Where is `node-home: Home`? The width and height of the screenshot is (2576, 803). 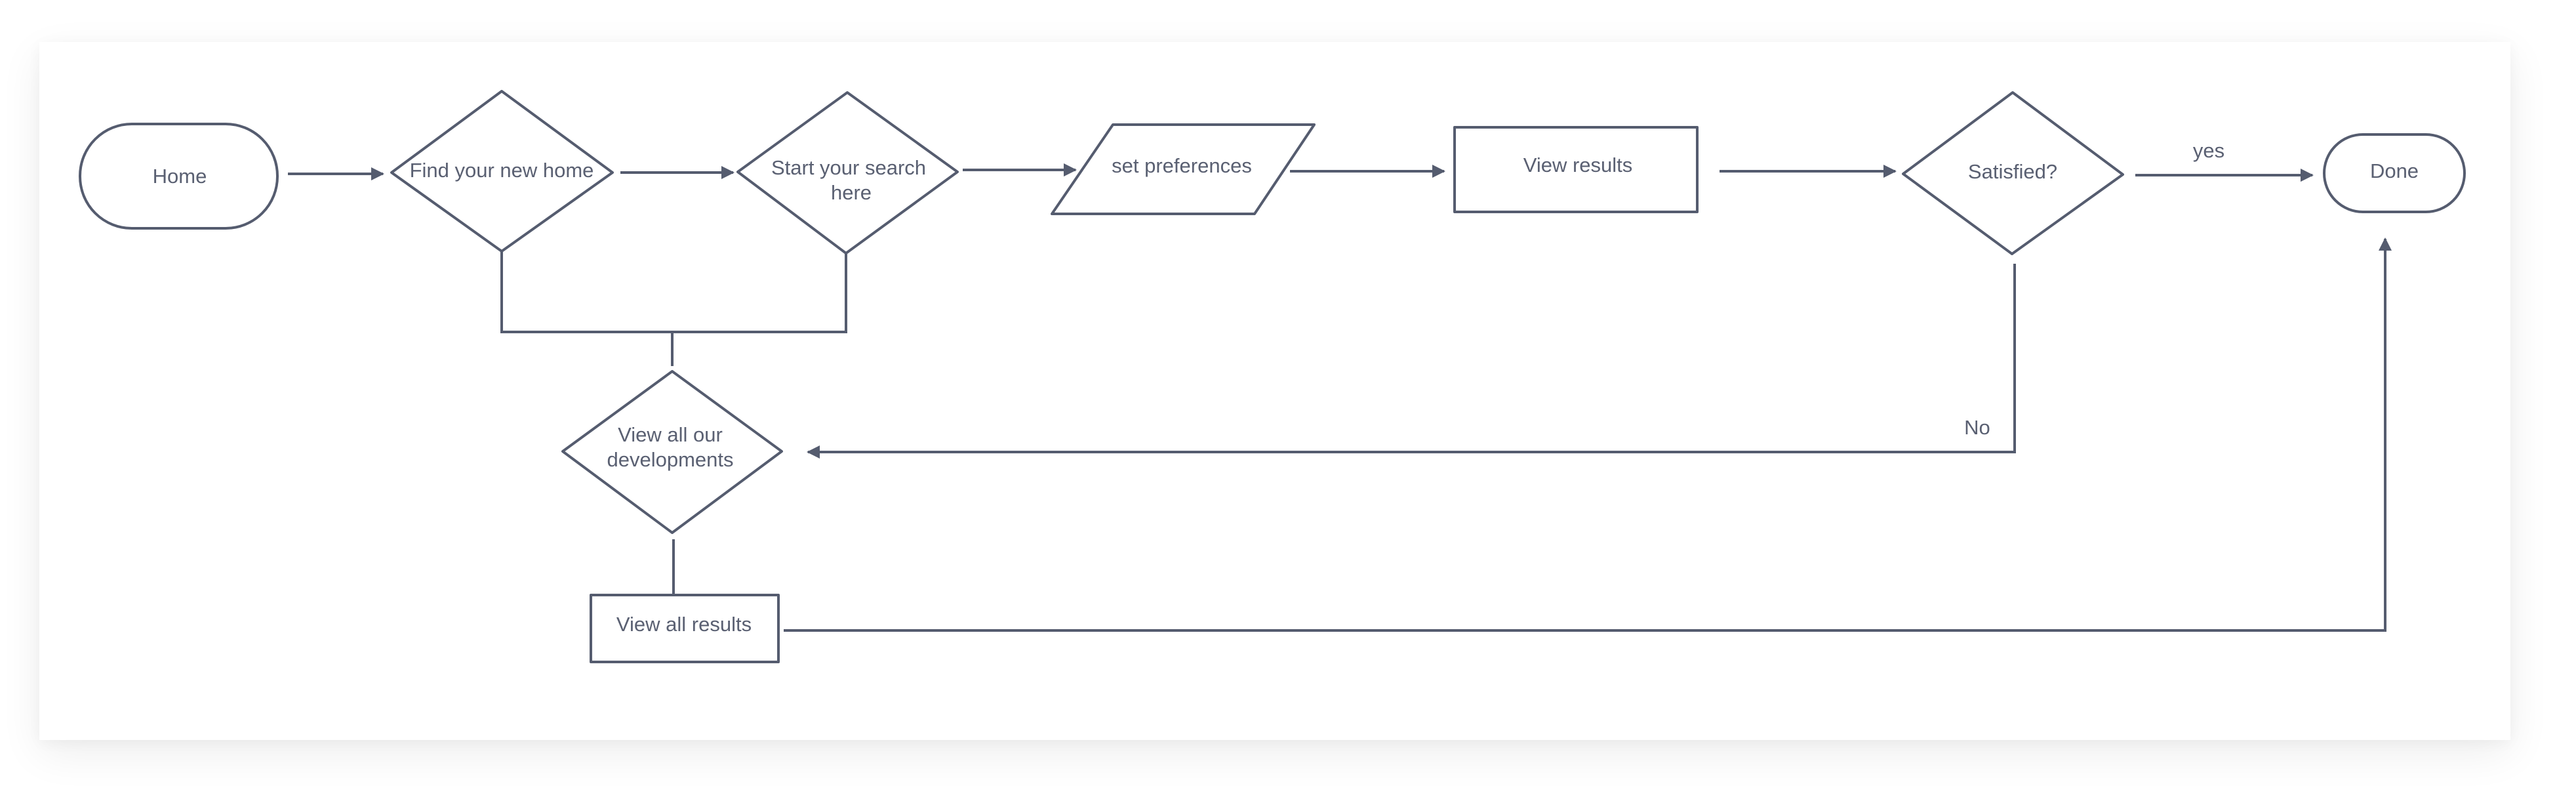
node-home: Home is located at coordinates (179, 177).